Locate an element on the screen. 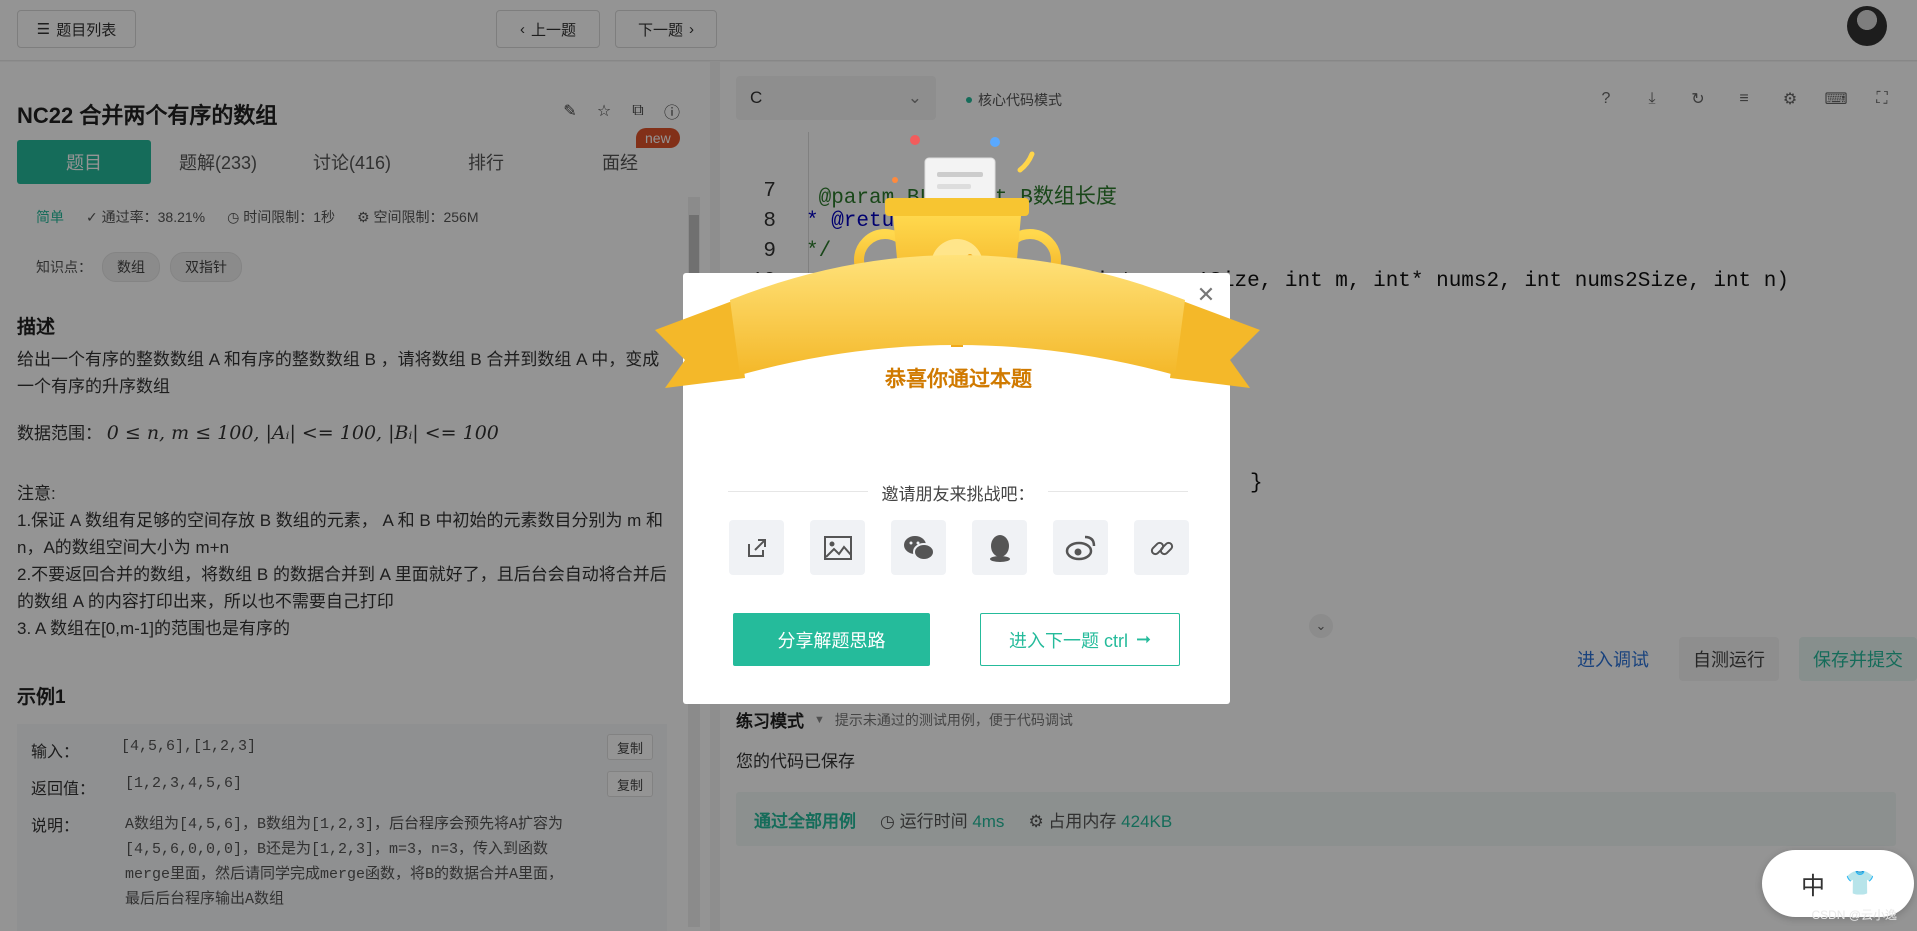 This screenshot has height=931, width=1917. close-icon: ✕ is located at coordinates (1206, 294).